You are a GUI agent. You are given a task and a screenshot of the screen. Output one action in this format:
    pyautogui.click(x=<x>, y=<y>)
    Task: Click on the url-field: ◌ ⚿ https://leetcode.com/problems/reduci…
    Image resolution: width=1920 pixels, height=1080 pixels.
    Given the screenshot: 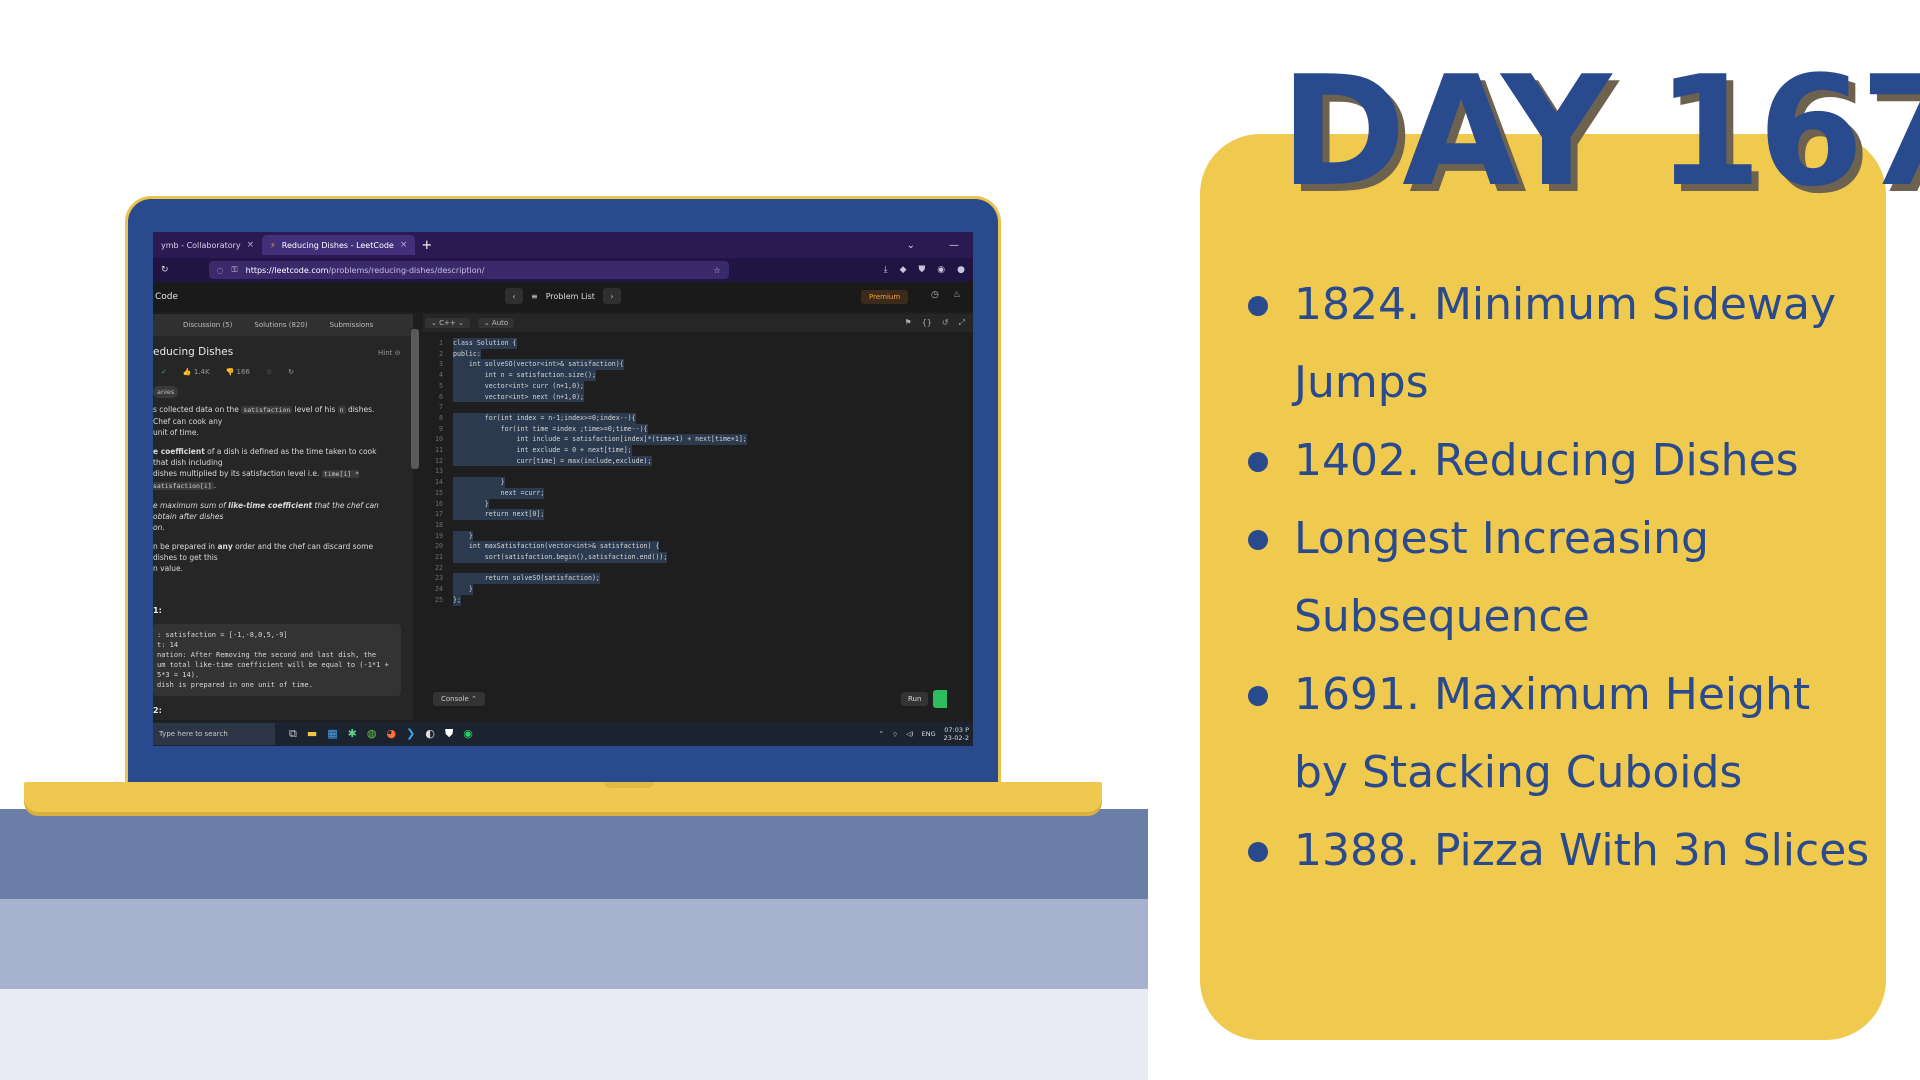 What is the action you would take?
    pyautogui.click(x=468, y=270)
    